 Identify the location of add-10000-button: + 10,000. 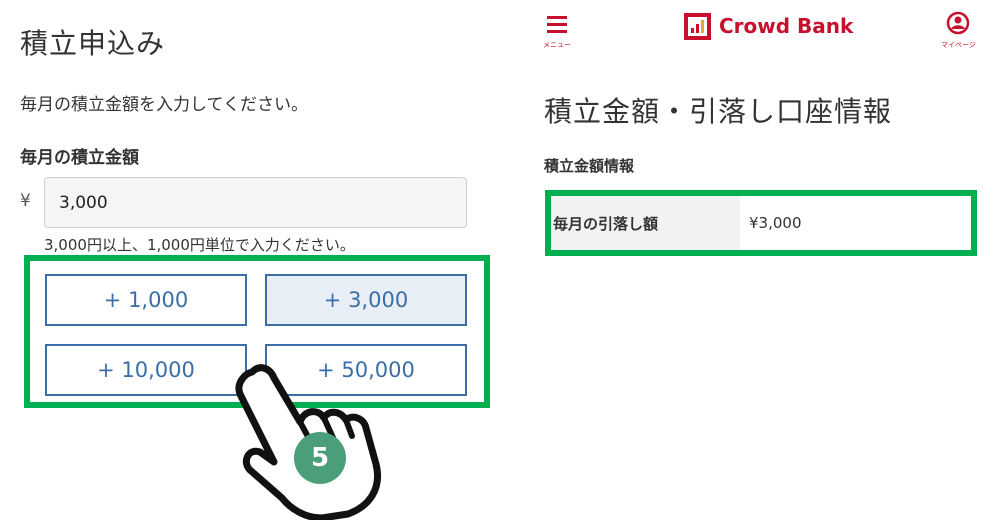
(146, 370).